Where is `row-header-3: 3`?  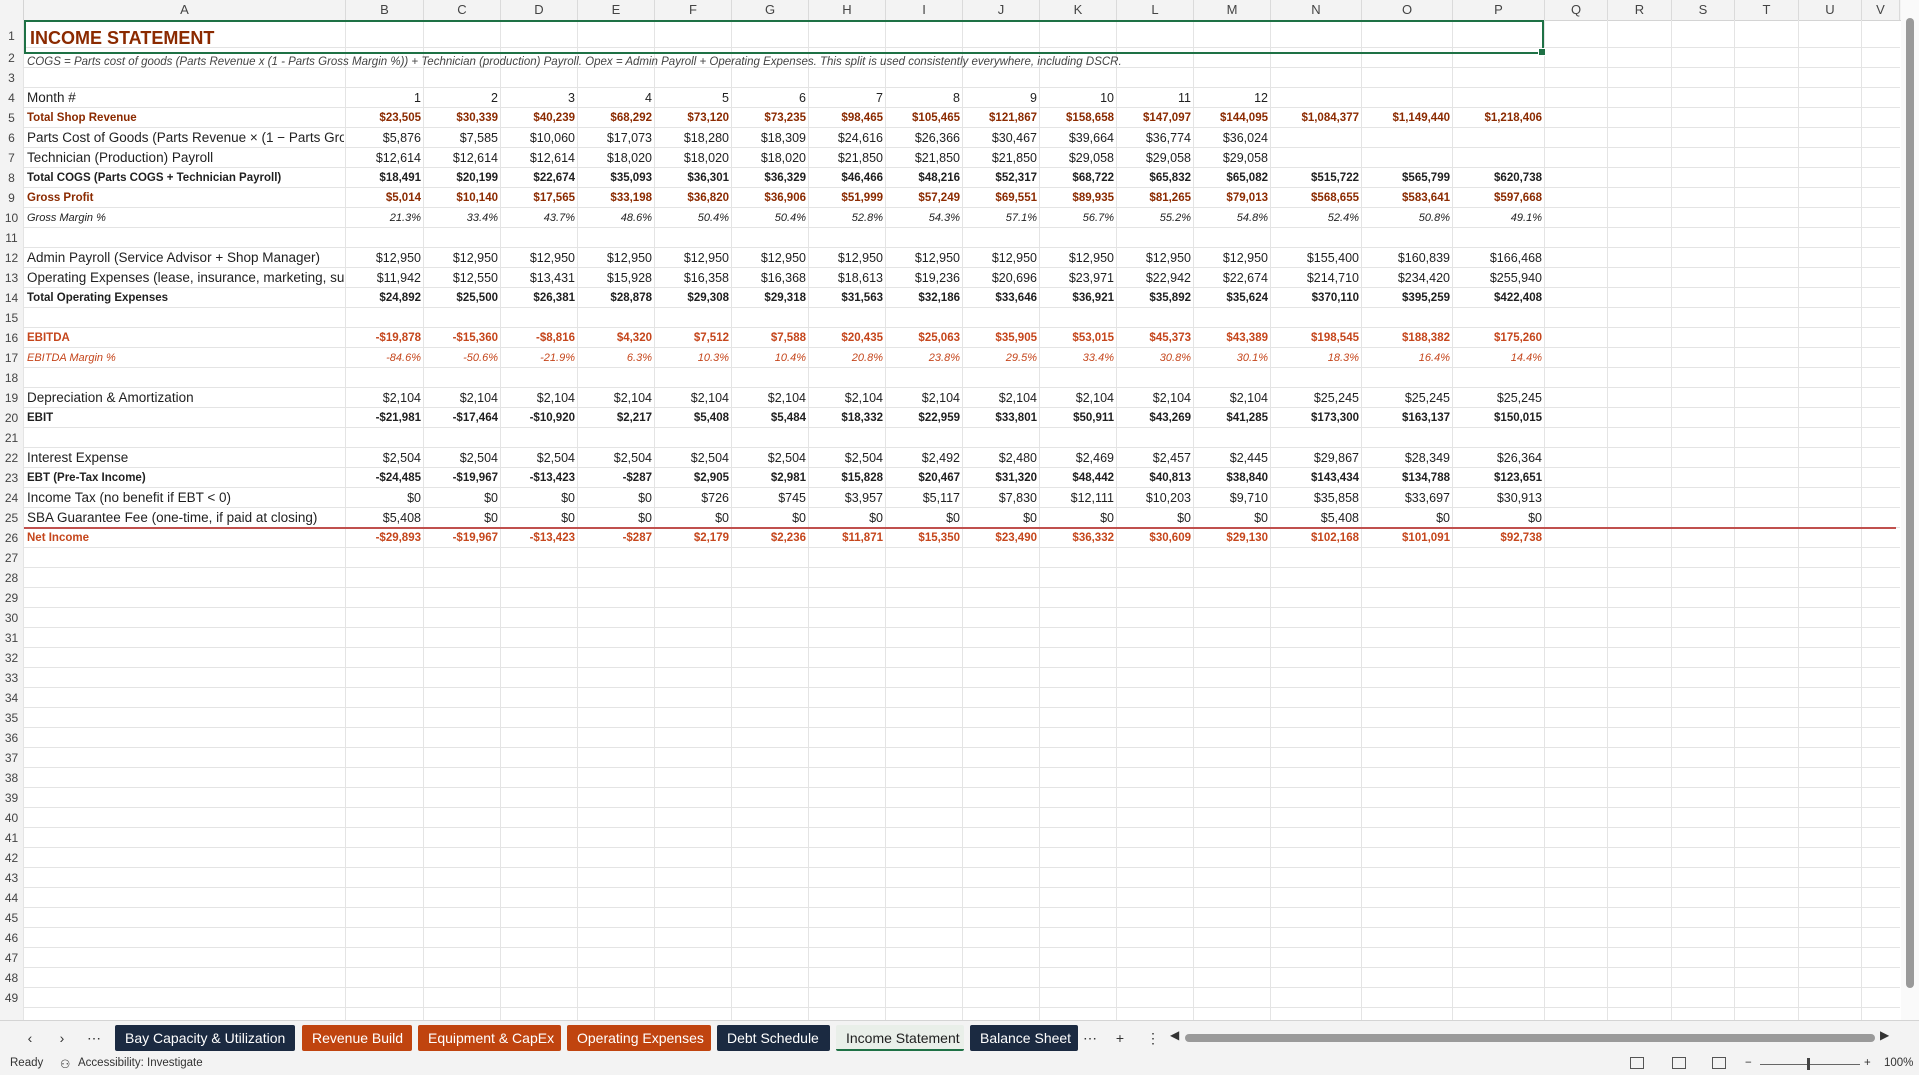 row-header-3: 3 is located at coordinates (11, 78).